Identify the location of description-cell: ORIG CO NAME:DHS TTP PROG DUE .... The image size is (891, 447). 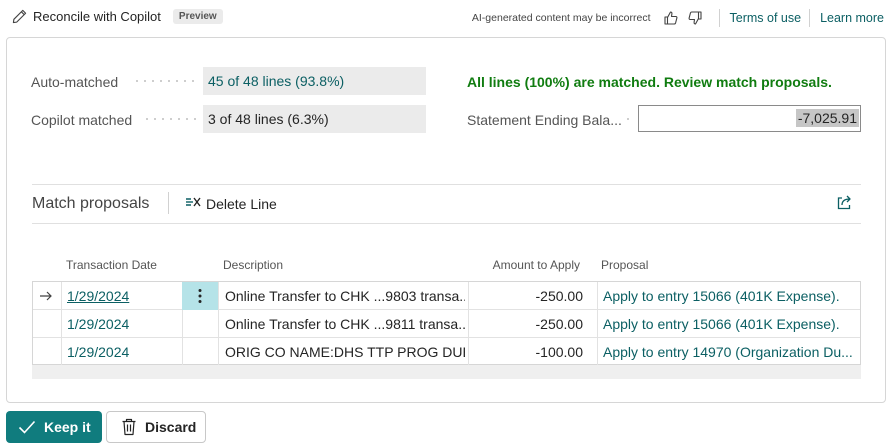
(345, 352).